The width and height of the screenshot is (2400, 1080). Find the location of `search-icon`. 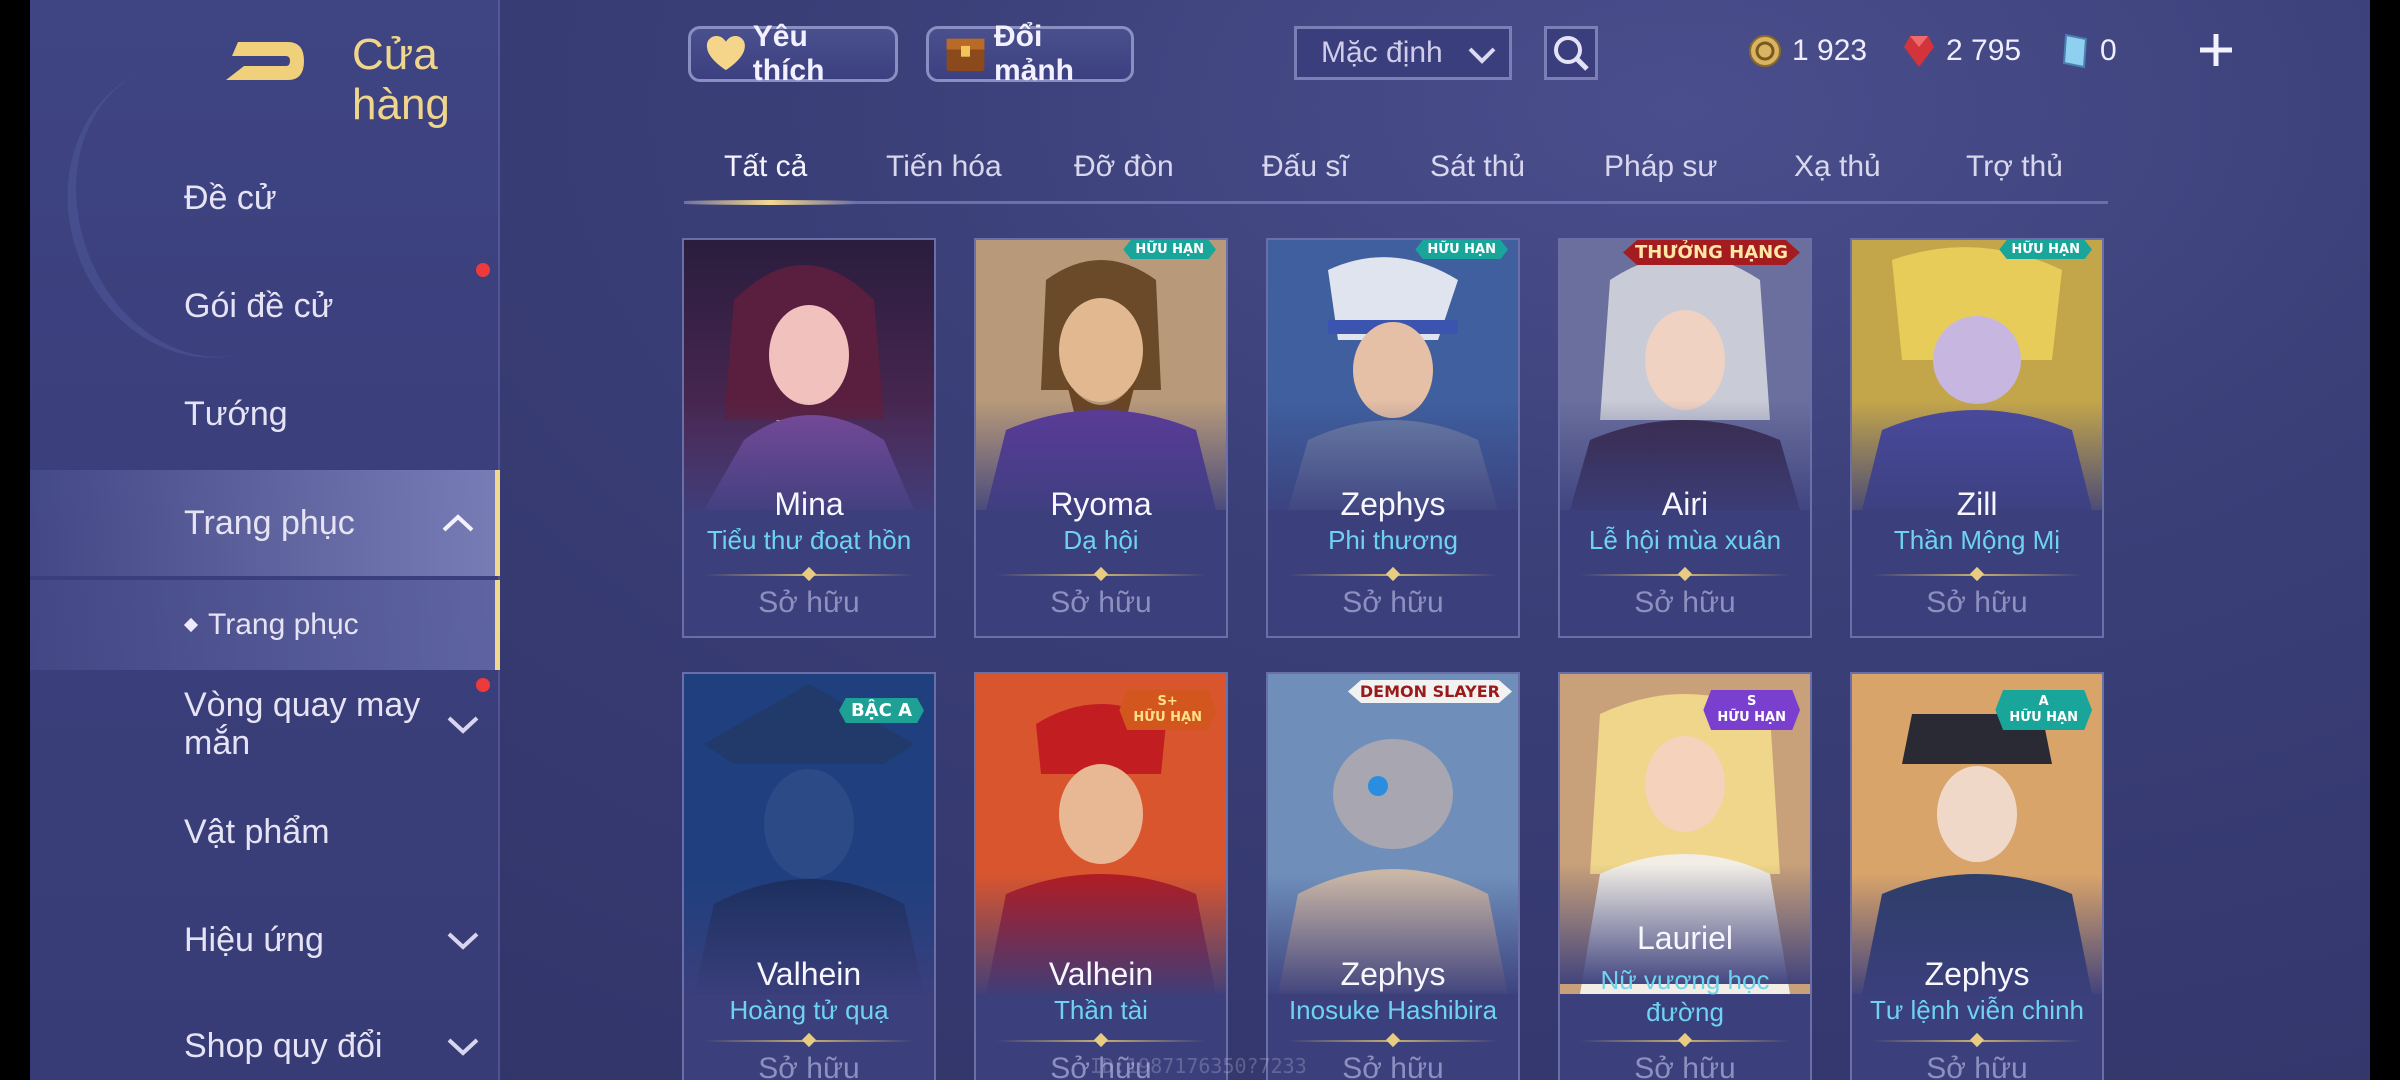

search-icon is located at coordinates (1571, 53).